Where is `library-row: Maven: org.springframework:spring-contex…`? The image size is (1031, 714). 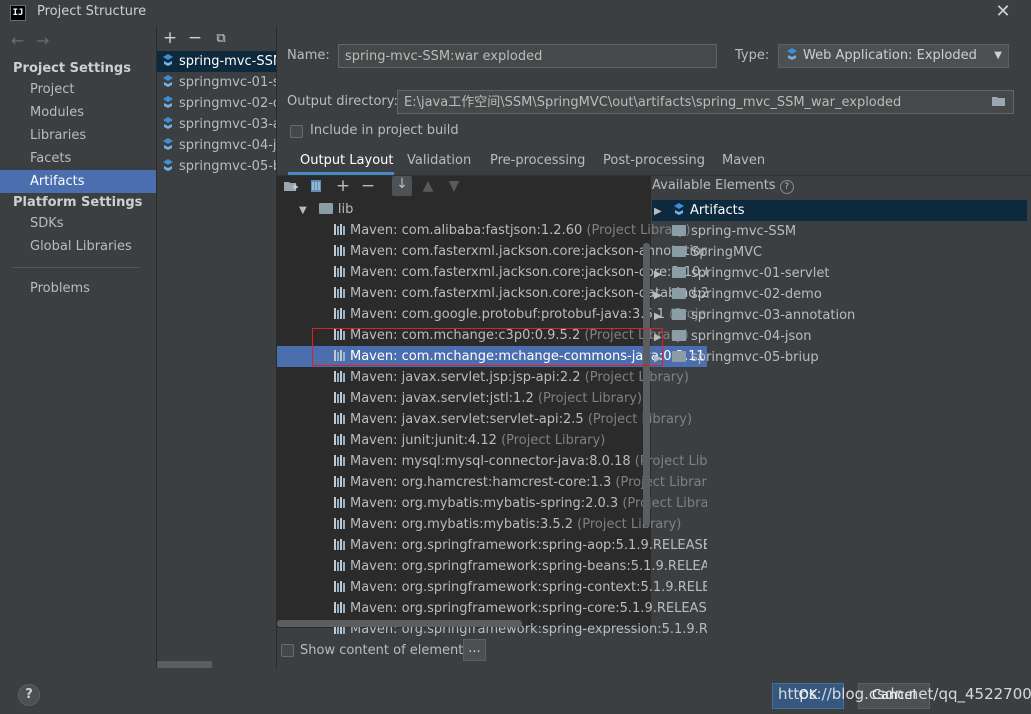
library-row: Maven: org.springframework:spring-contex… is located at coordinates (492, 587).